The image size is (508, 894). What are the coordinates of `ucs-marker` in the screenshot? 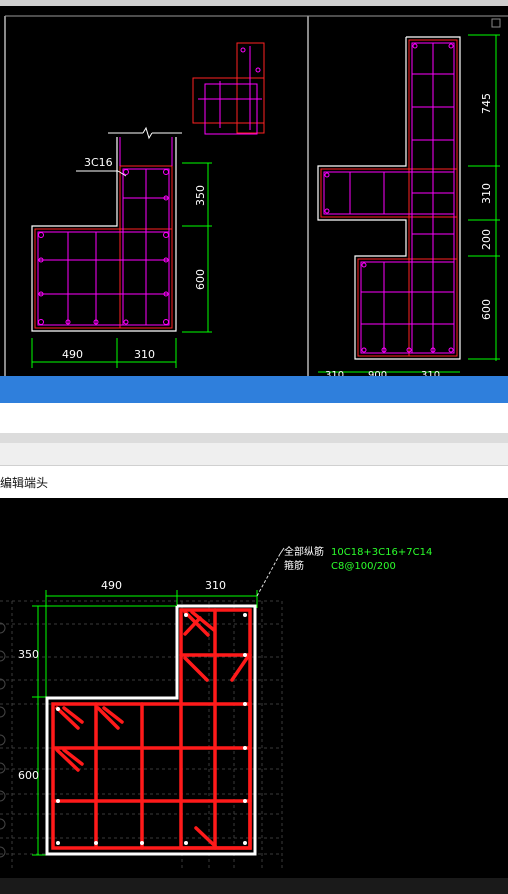 It's located at (496, 23).